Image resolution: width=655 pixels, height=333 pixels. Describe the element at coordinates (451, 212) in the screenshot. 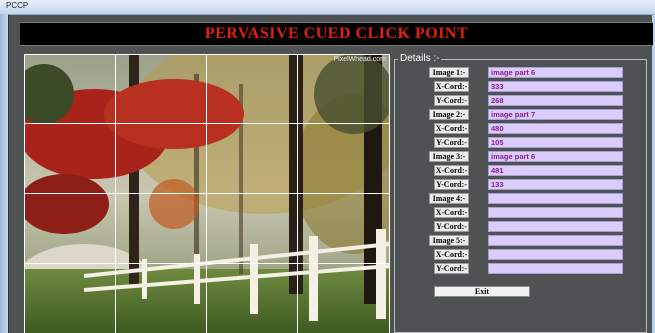

I see `image-4-x-label: X-Cord:-` at that location.